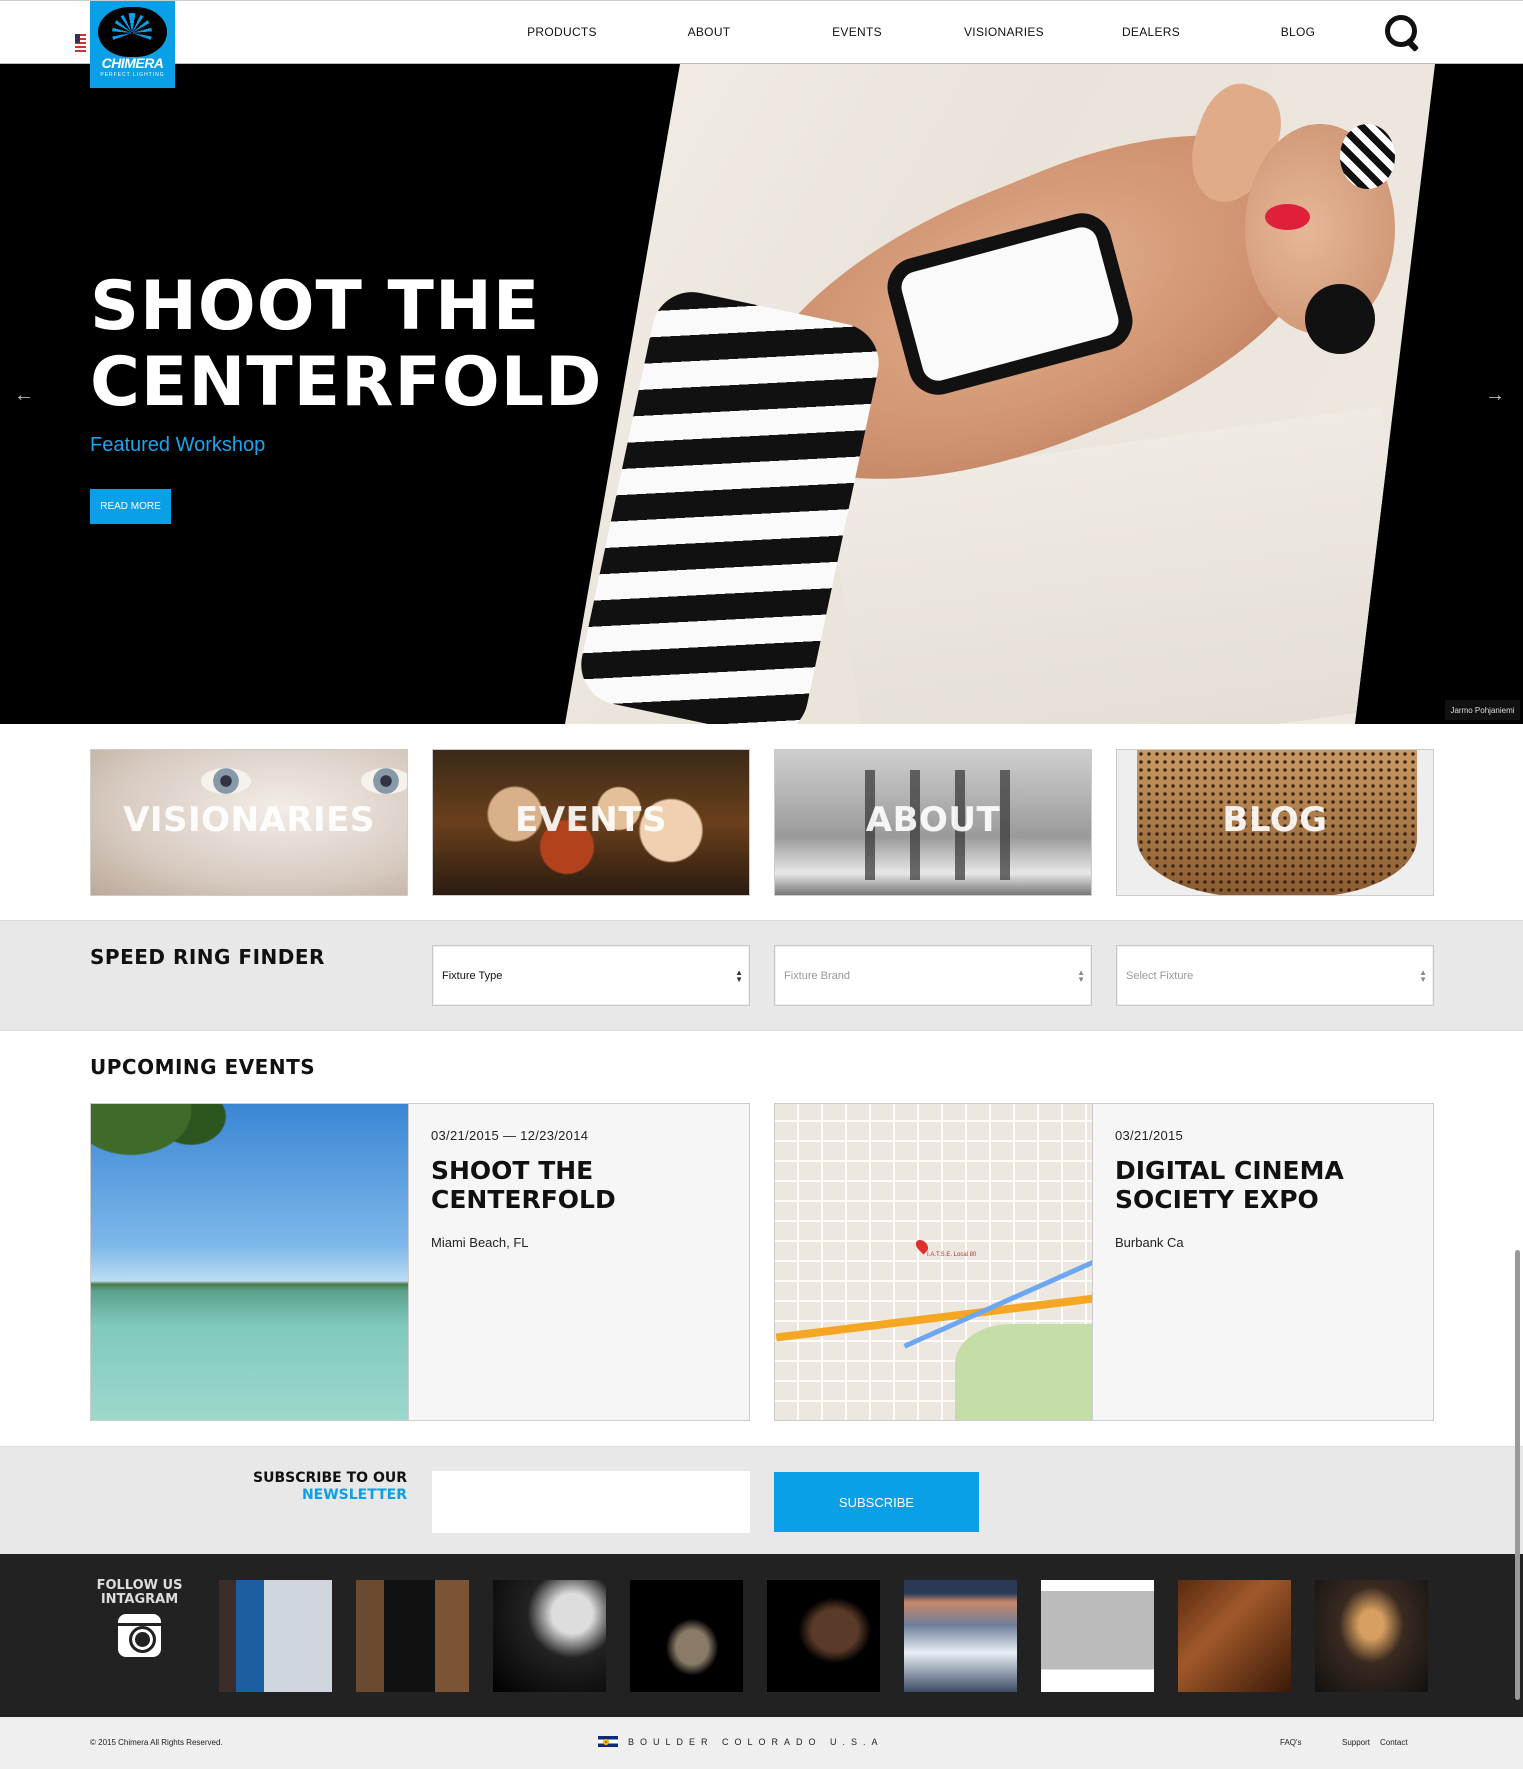 This screenshot has width=1523, height=1769. I want to click on follow-heading: FOLLOW US INTAGRAM, so click(139, 1593).